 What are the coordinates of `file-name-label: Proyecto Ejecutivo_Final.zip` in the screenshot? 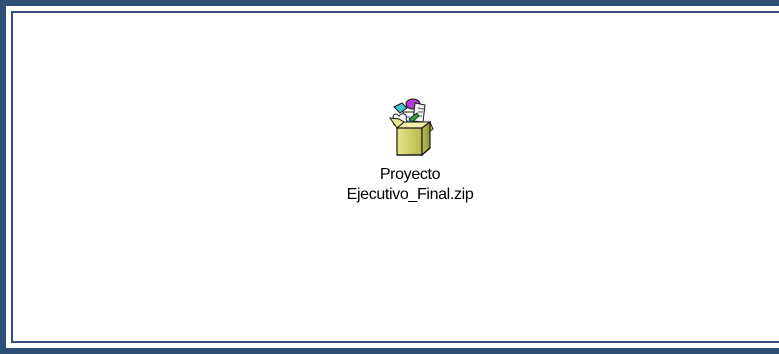 It's located at (410, 184).